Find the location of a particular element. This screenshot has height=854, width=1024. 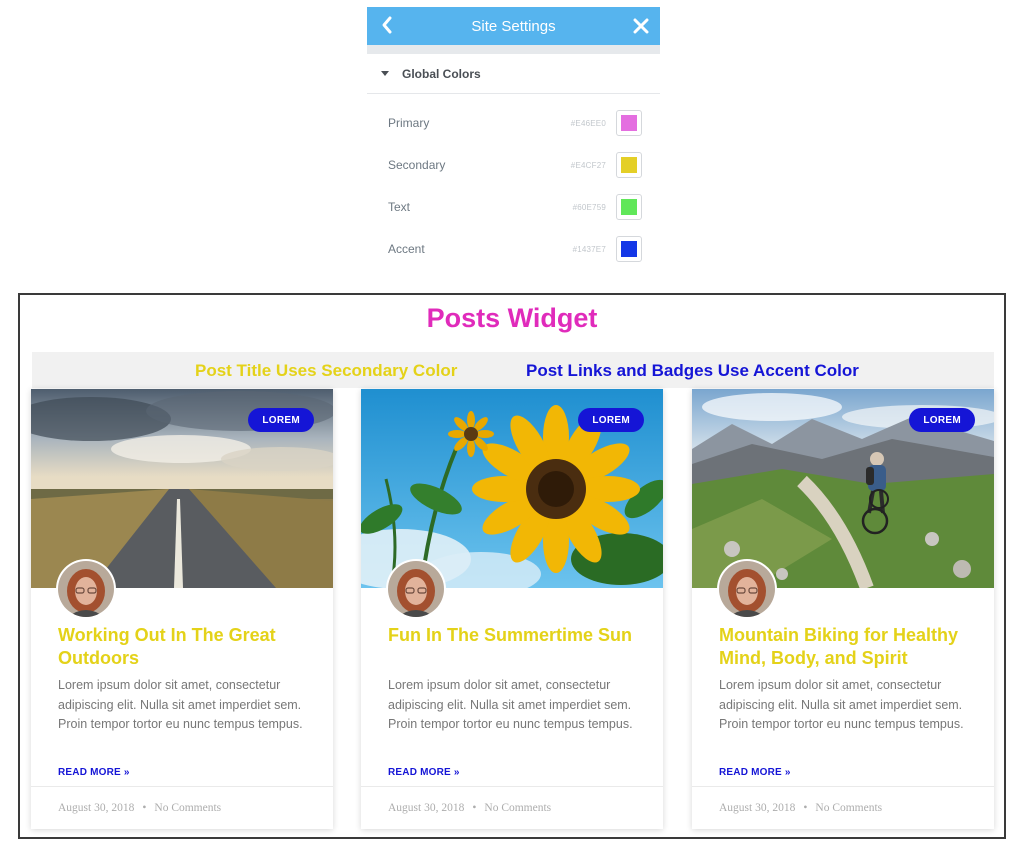

color-label: Primary is located at coordinates (409, 123).